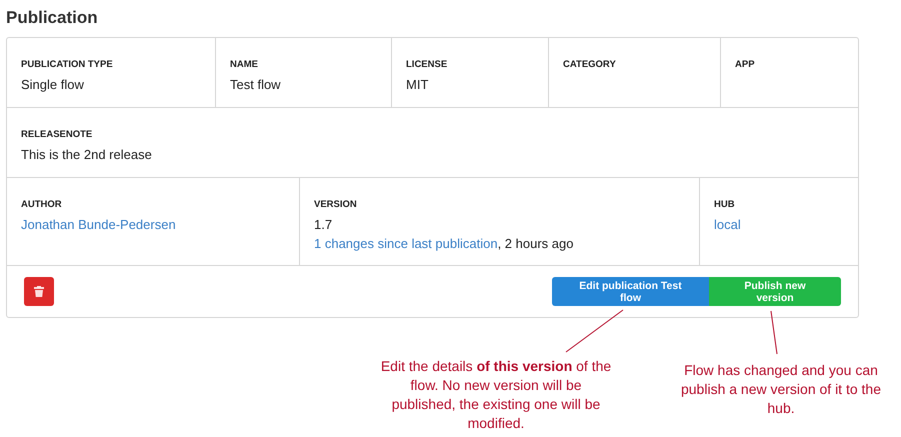  I want to click on field-label: LICENSE, so click(427, 64).